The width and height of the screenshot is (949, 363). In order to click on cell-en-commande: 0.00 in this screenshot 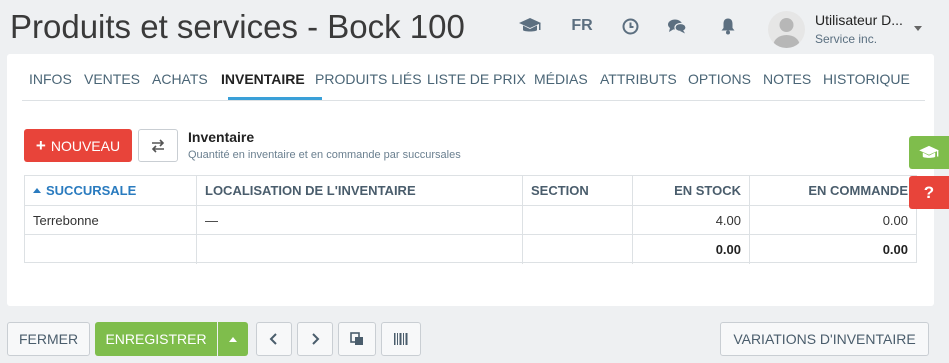, I will do `click(895, 220)`.